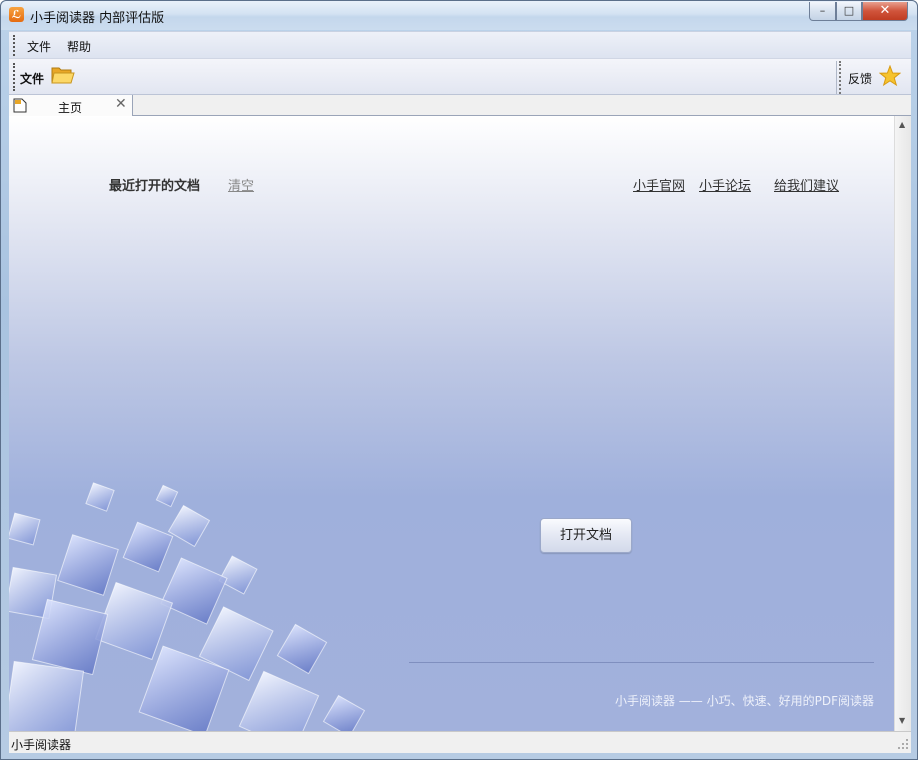 Image resolution: width=918 pixels, height=760 pixels. What do you see at coordinates (460, 44) in the screenshot?
I see `menu-bar: 文件 帮助` at bounding box center [460, 44].